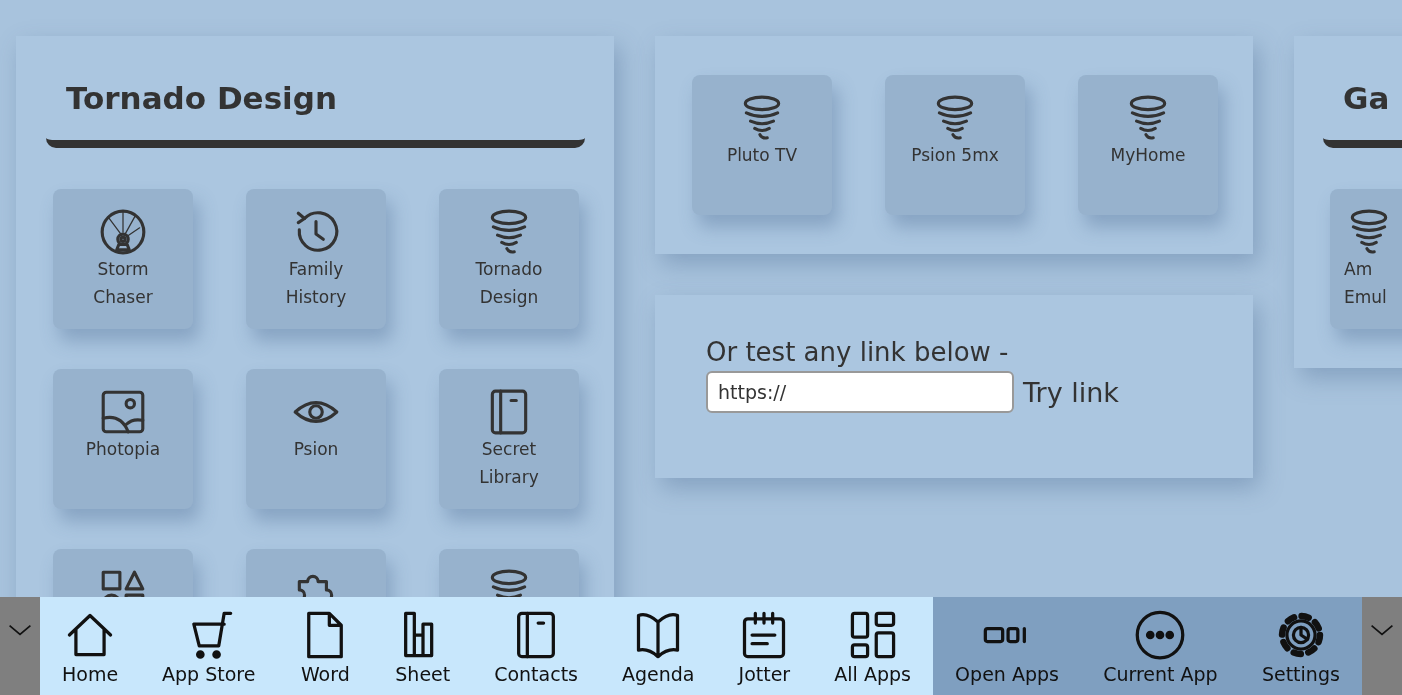 Image resolution: width=1402 pixels, height=695 pixels. Describe the element at coordinates (509, 439) in the screenshot. I see `app-tile: Secret Library` at that location.